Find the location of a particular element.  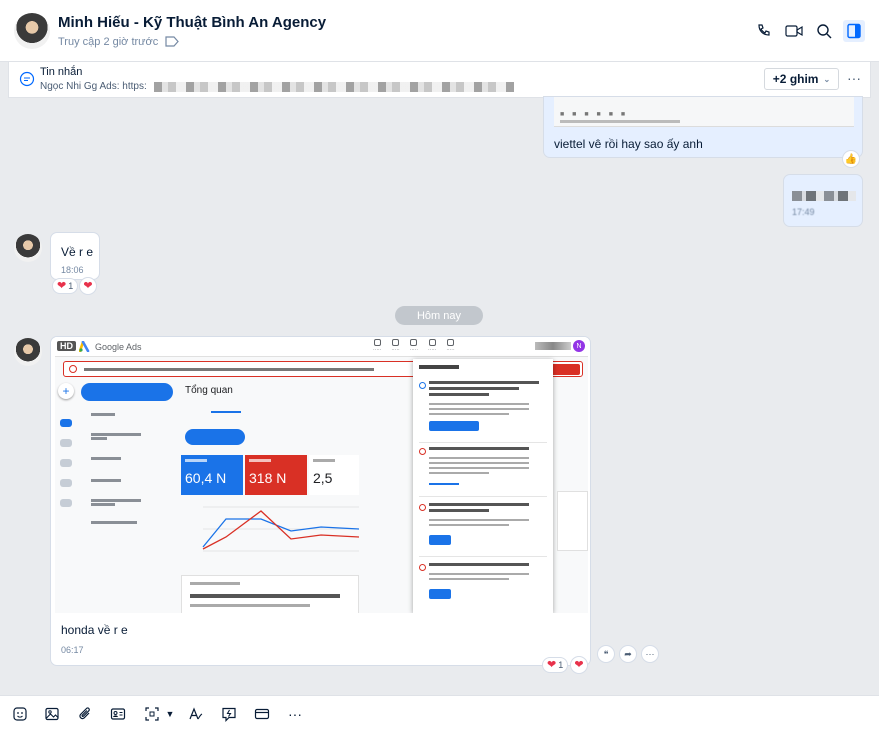

ads-sidebar: + is located at coordinates (66, 497).